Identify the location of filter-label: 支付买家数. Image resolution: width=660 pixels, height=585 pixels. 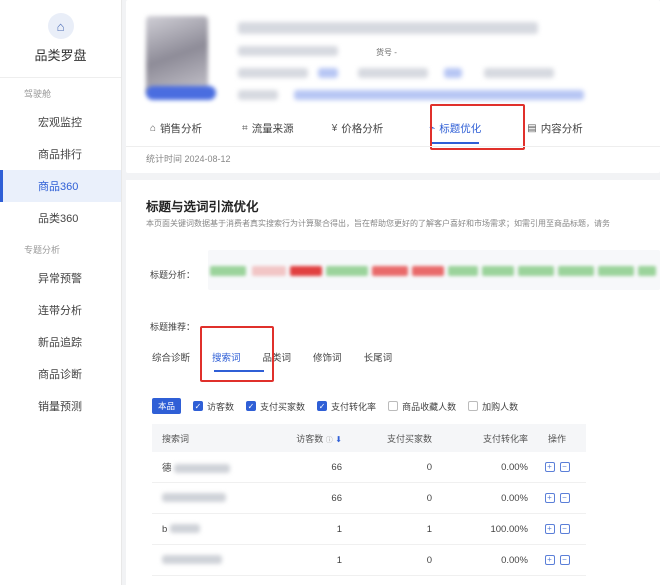
(283, 406).